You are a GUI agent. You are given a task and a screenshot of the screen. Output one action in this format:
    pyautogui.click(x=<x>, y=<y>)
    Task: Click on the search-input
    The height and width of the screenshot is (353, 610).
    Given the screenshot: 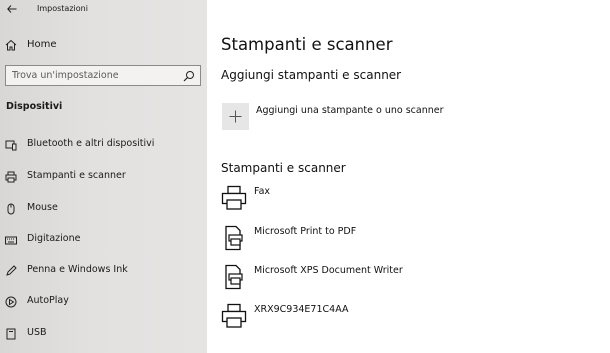 What is the action you would take?
    pyautogui.click(x=92, y=75)
    